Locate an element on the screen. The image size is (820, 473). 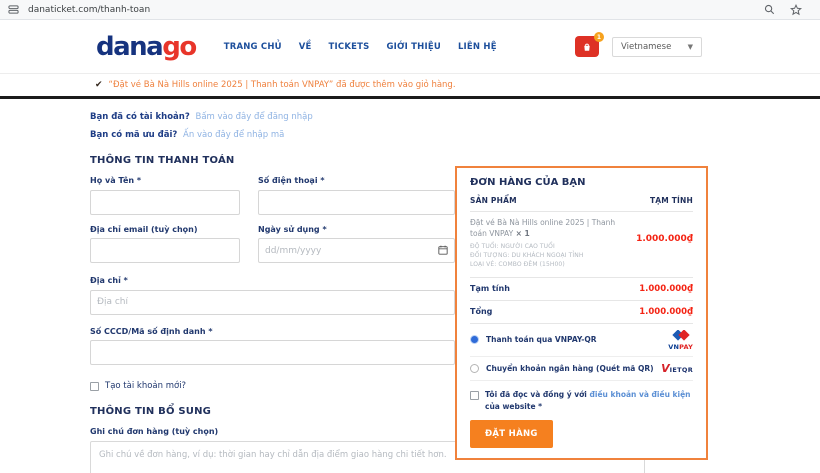
name-field-group: Họ và Tên * is located at coordinates (165, 190).